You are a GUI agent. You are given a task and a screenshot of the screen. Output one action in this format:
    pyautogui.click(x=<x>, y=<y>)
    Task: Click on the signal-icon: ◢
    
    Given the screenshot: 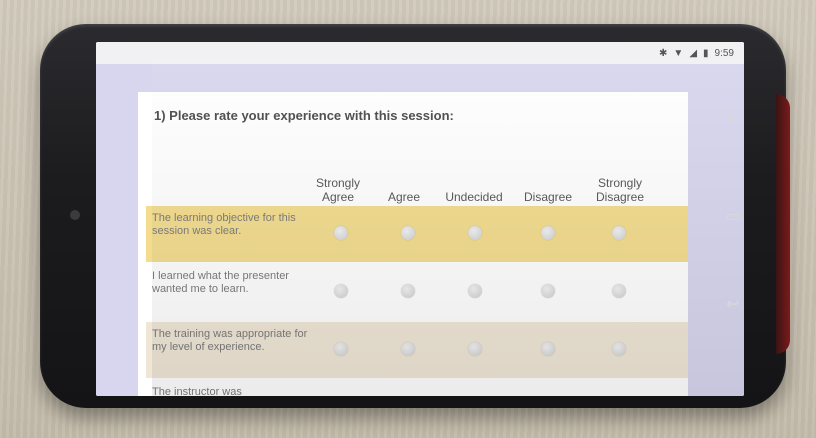 What is the action you would take?
    pyautogui.click(x=693, y=53)
    